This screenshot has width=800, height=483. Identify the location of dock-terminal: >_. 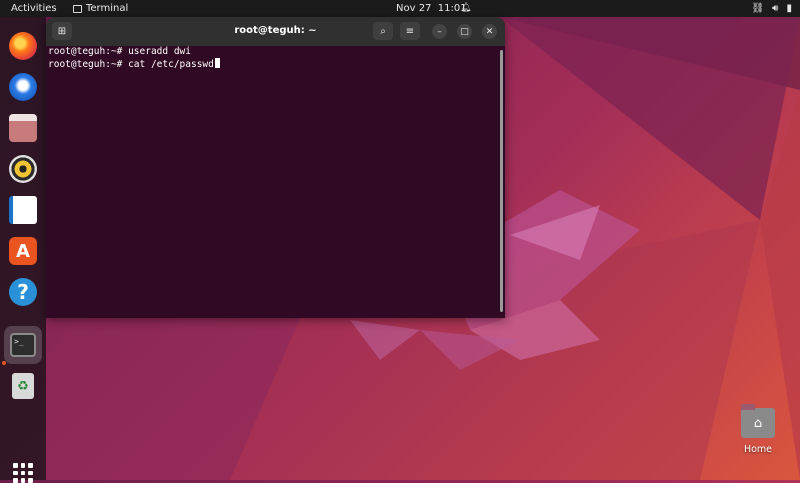
(23, 345).